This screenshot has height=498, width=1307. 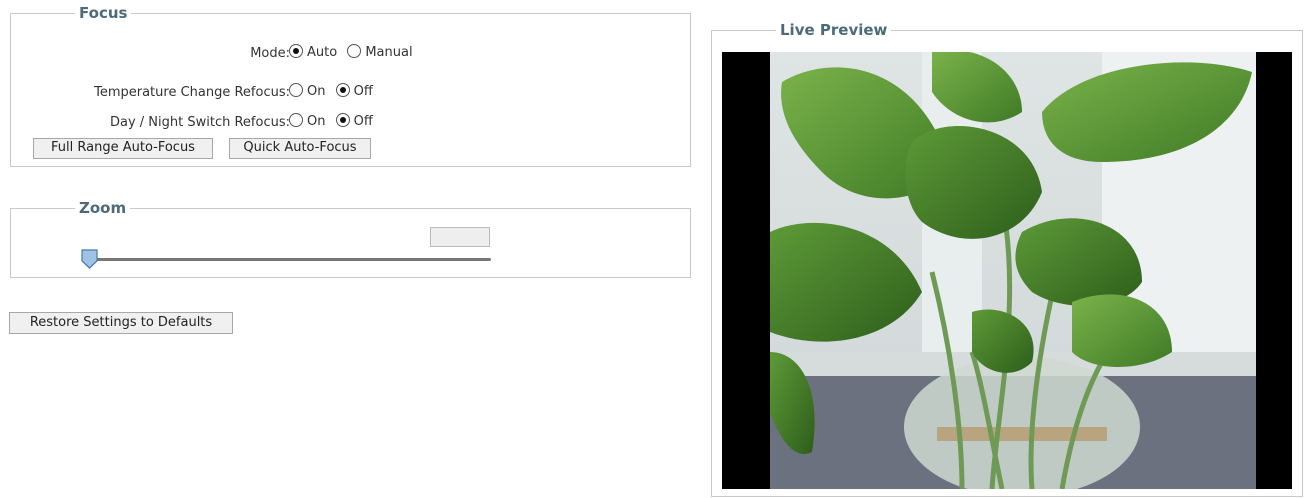 I want to click on day-night-refocus-options: On Off, so click(x=334, y=121).